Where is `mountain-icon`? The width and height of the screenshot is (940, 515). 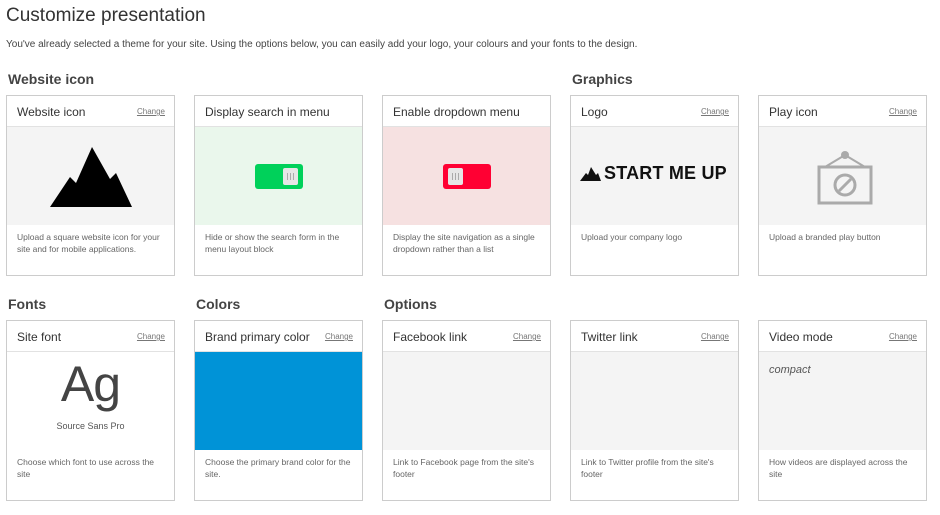
mountain-icon is located at coordinates (91, 177).